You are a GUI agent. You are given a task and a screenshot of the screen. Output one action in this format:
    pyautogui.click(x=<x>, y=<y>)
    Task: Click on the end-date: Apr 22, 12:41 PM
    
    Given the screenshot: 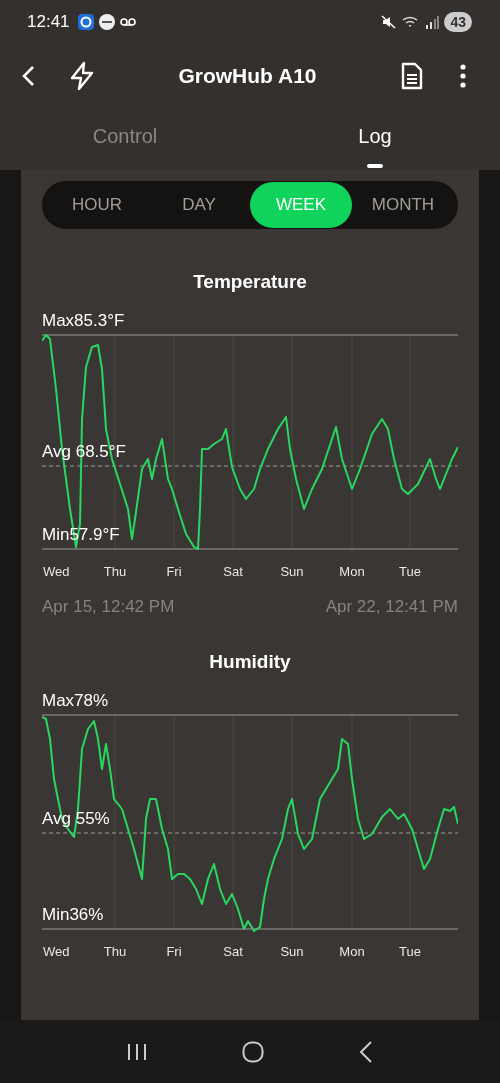 What is the action you would take?
    pyautogui.click(x=391, y=607)
    